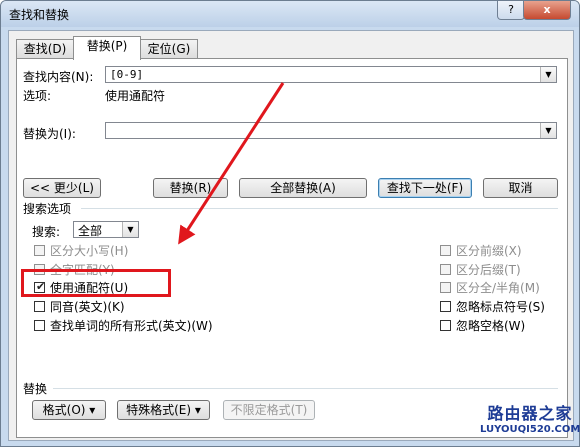  Describe the element at coordinates (96, 283) in the screenshot. I see `highlight-box` at that location.